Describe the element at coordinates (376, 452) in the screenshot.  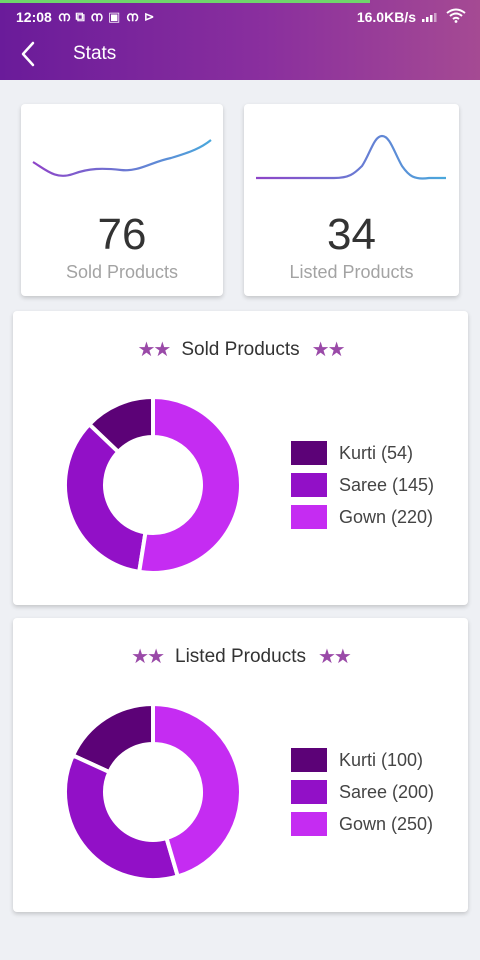
I see `legend-label: Kurti (54)` at that location.